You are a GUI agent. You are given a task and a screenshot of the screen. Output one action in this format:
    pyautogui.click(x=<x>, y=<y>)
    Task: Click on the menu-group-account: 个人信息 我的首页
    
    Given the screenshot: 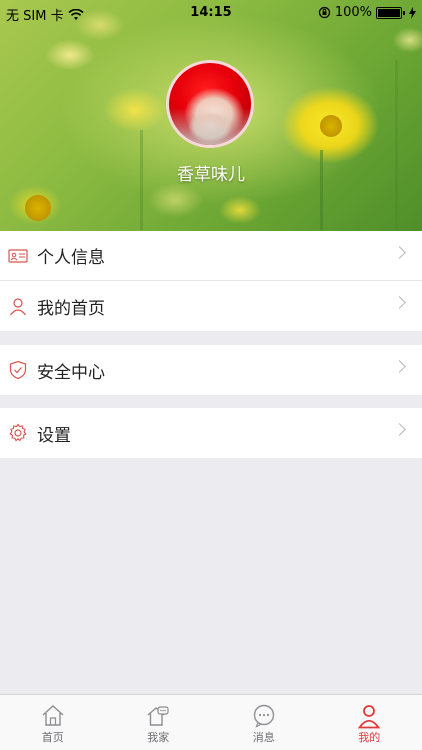 What is the action you would take?
    pyautogui.click(x=211, y=281)
    